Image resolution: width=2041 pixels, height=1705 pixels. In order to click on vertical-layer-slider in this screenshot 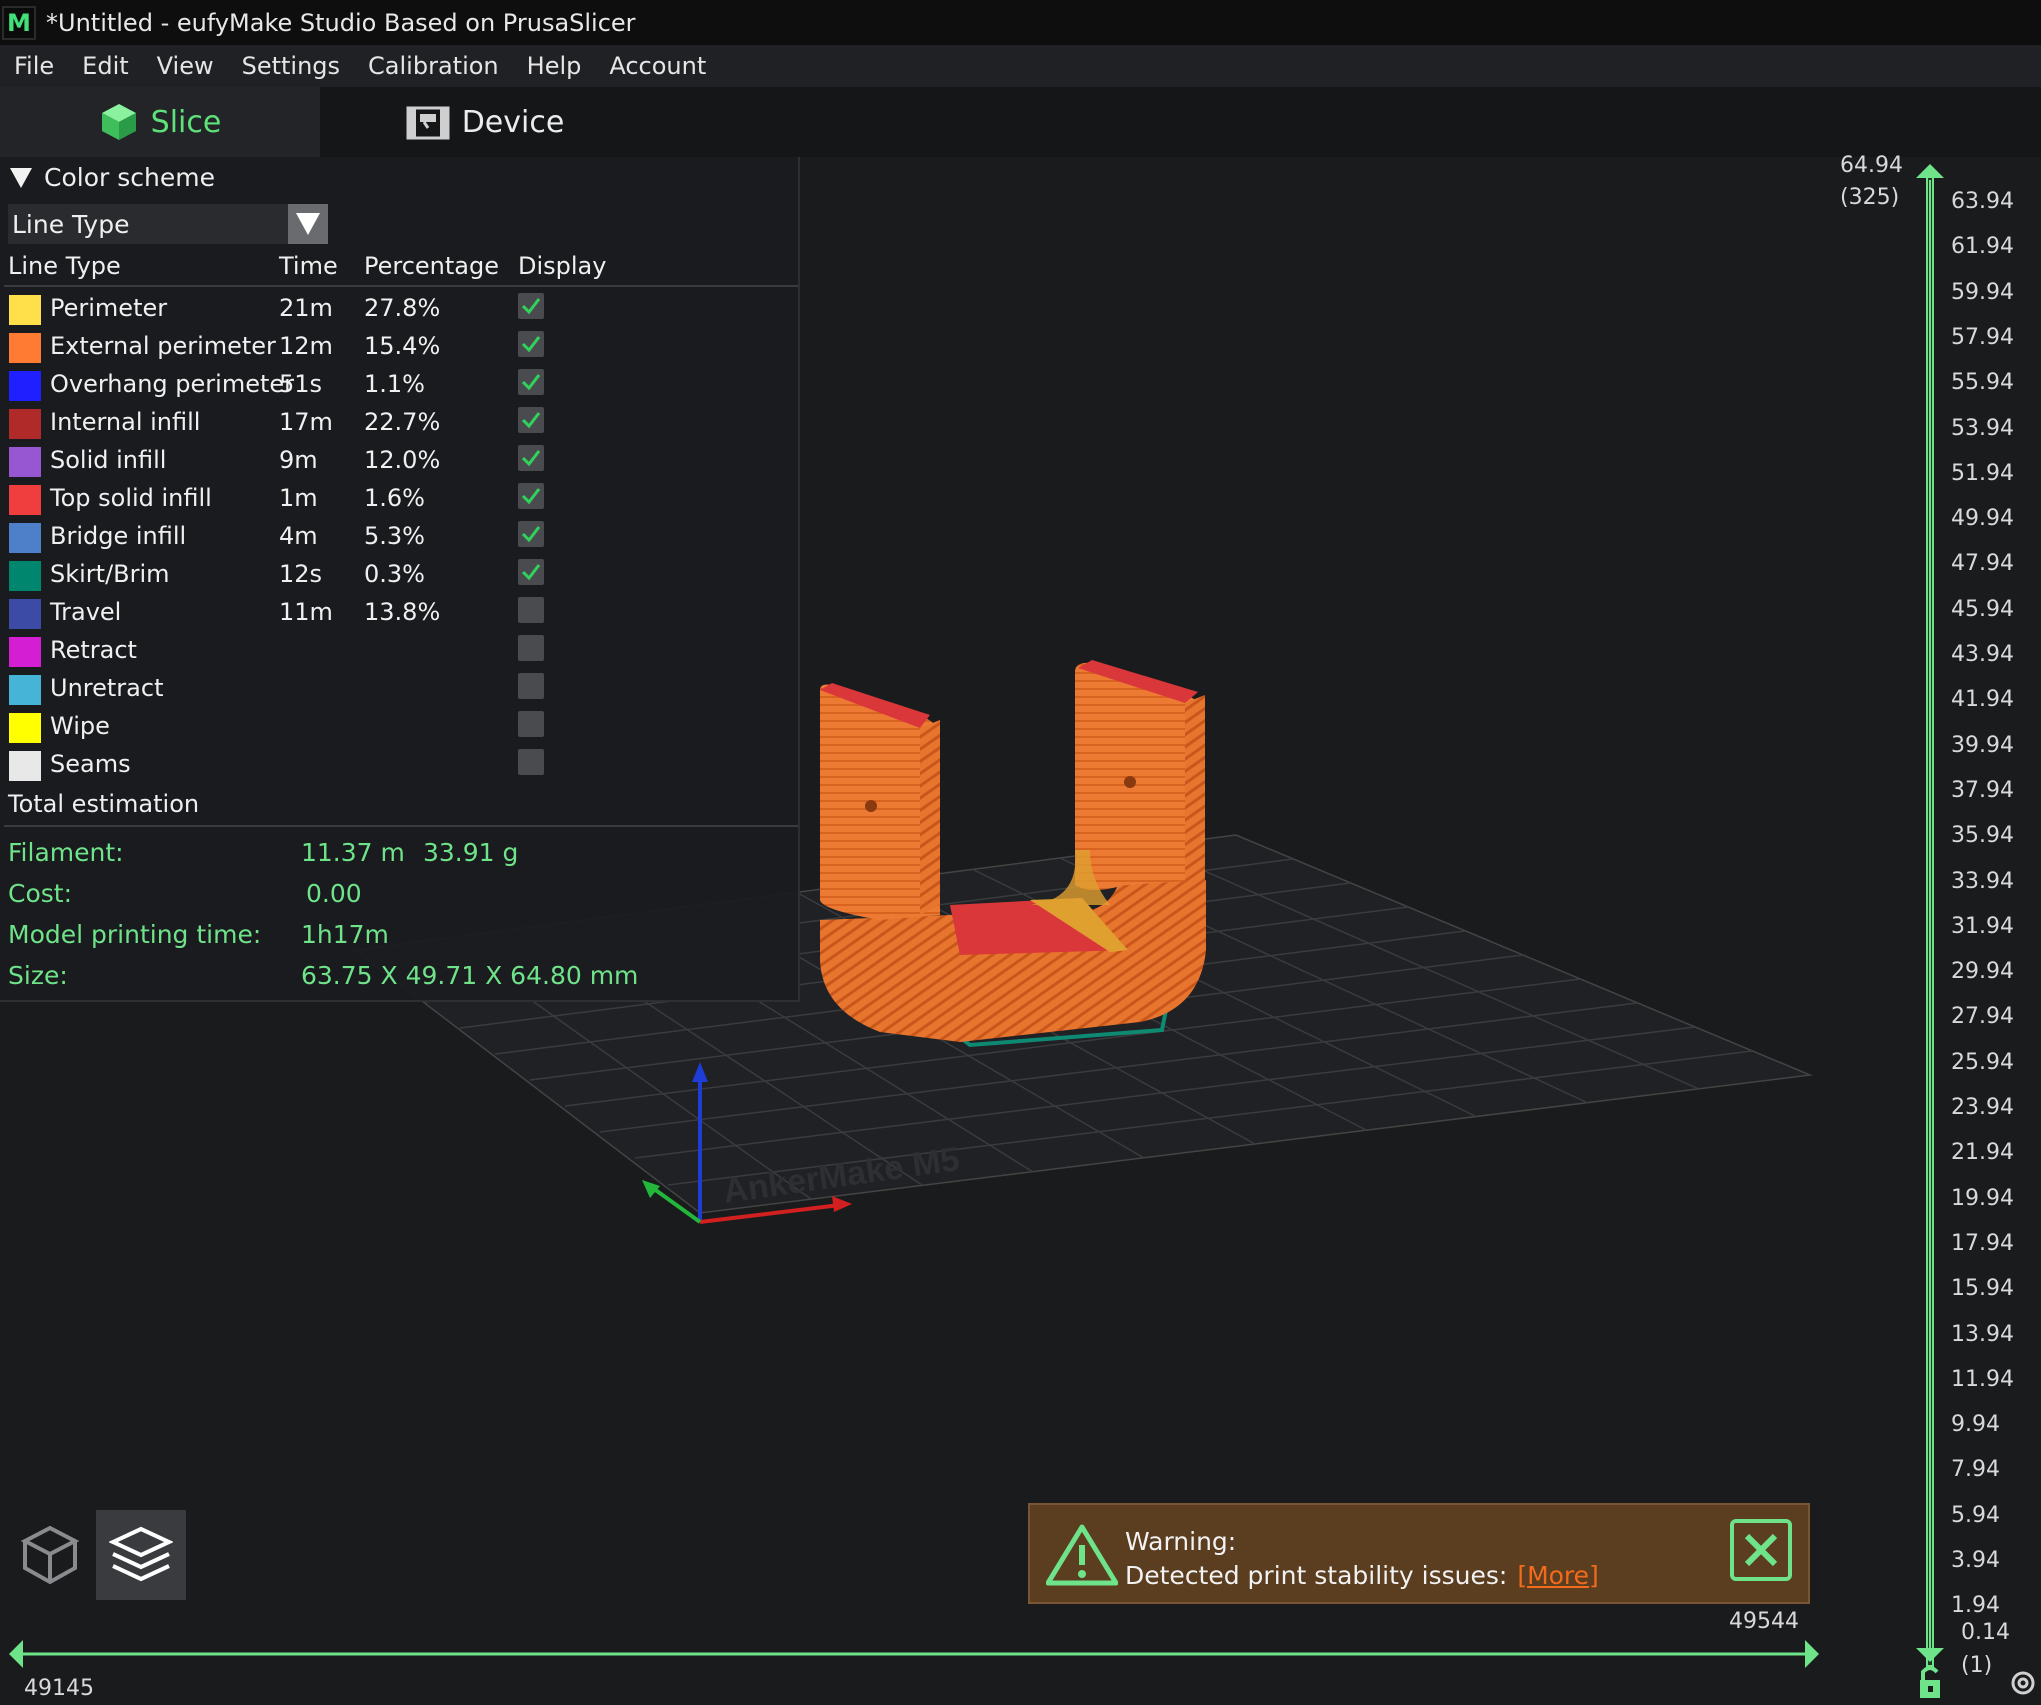, I will do `click(1930, 932)`.